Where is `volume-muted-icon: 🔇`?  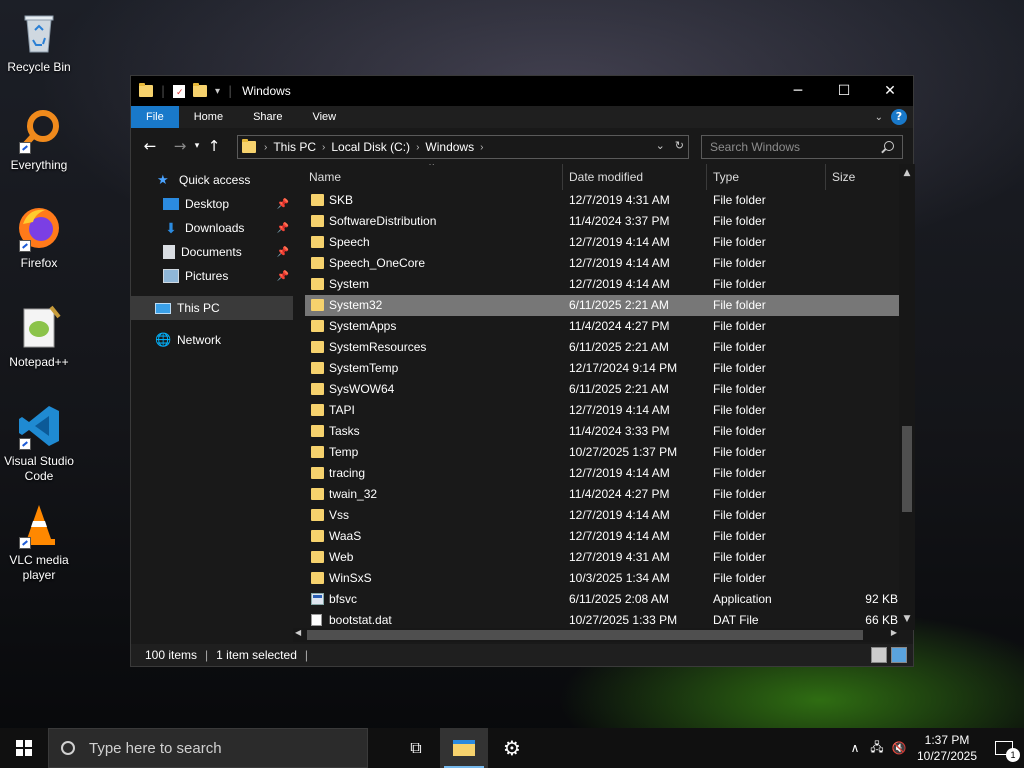 volume-muted-icon: 🔇 is located at coordinates (899, 748).